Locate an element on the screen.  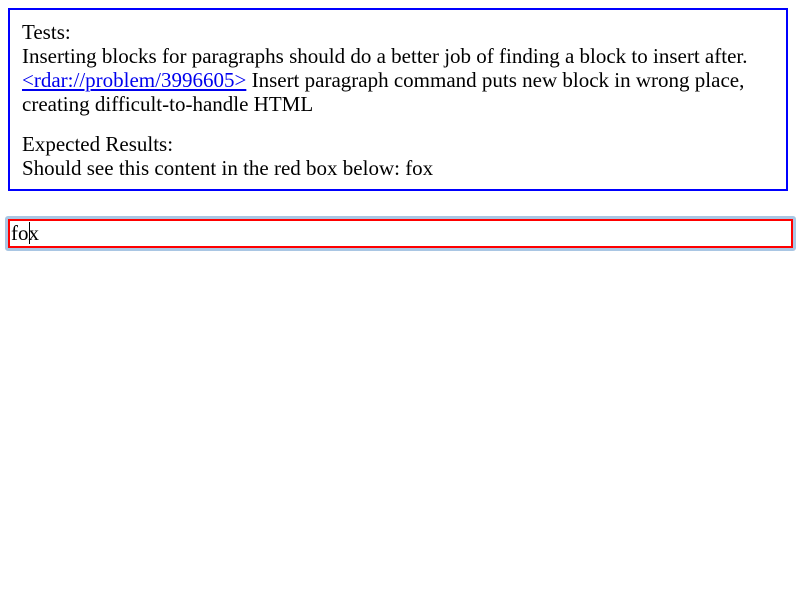
edit-text-after-caret: x is located at coordinates (34, 233).